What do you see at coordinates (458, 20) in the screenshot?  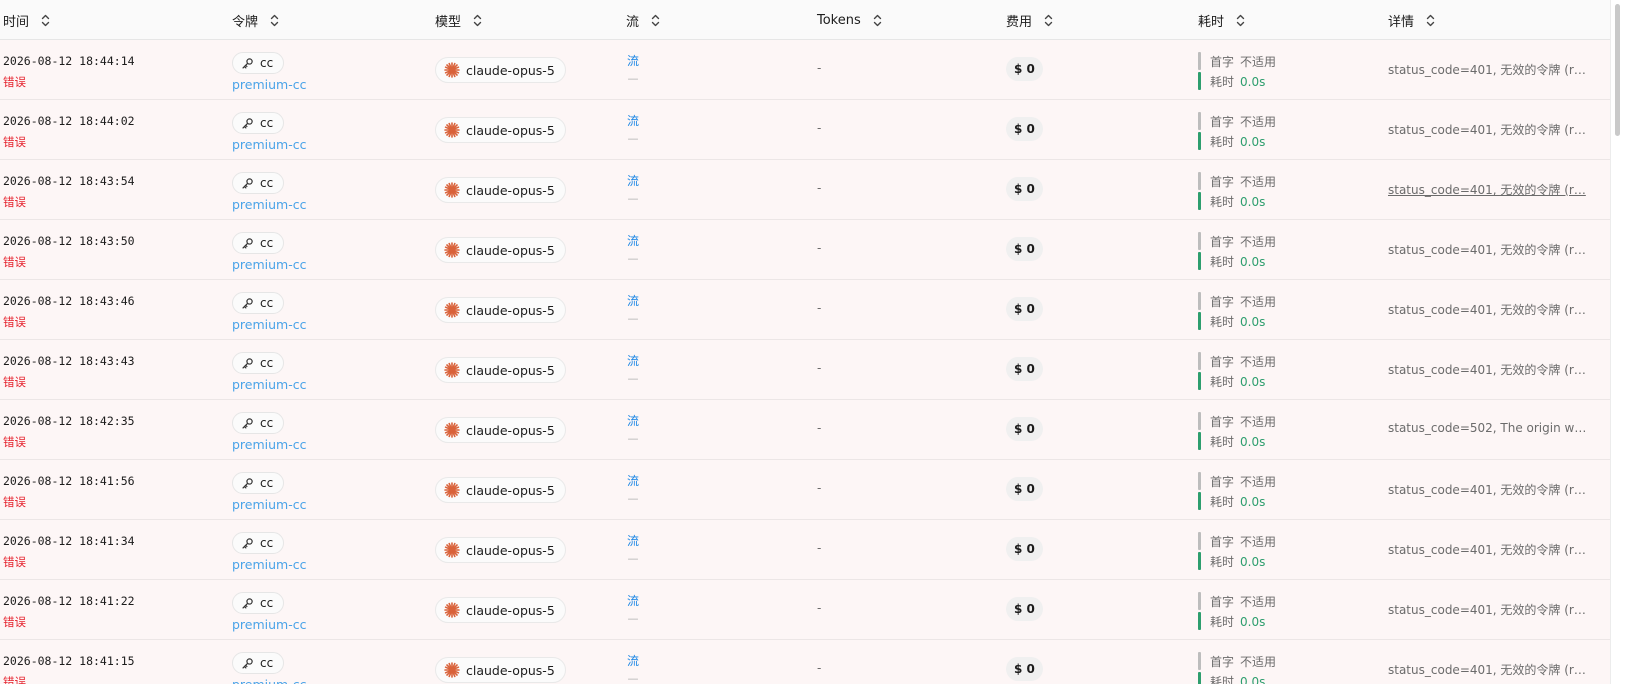 I see `column-header-model: 模型` at bounding box center [458, 20].